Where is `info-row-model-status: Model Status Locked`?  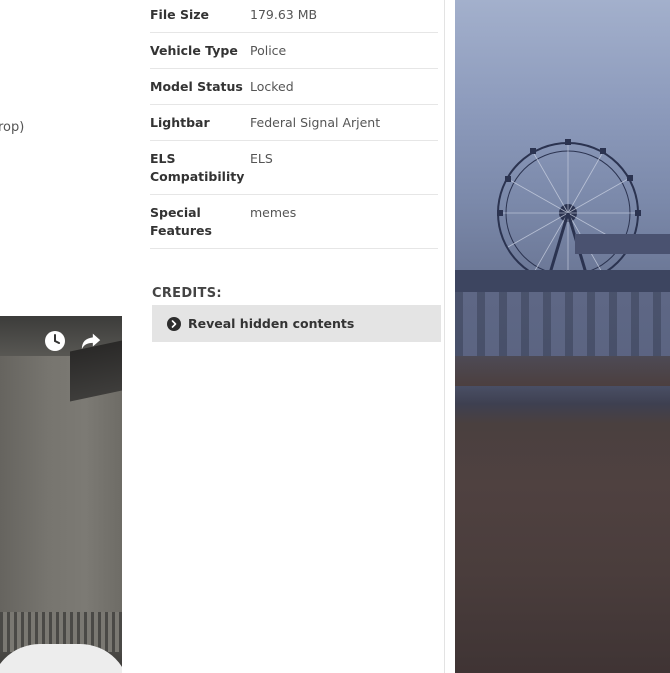
info-row-model-status: Model Status Locked is located at coordinates (294, 87).